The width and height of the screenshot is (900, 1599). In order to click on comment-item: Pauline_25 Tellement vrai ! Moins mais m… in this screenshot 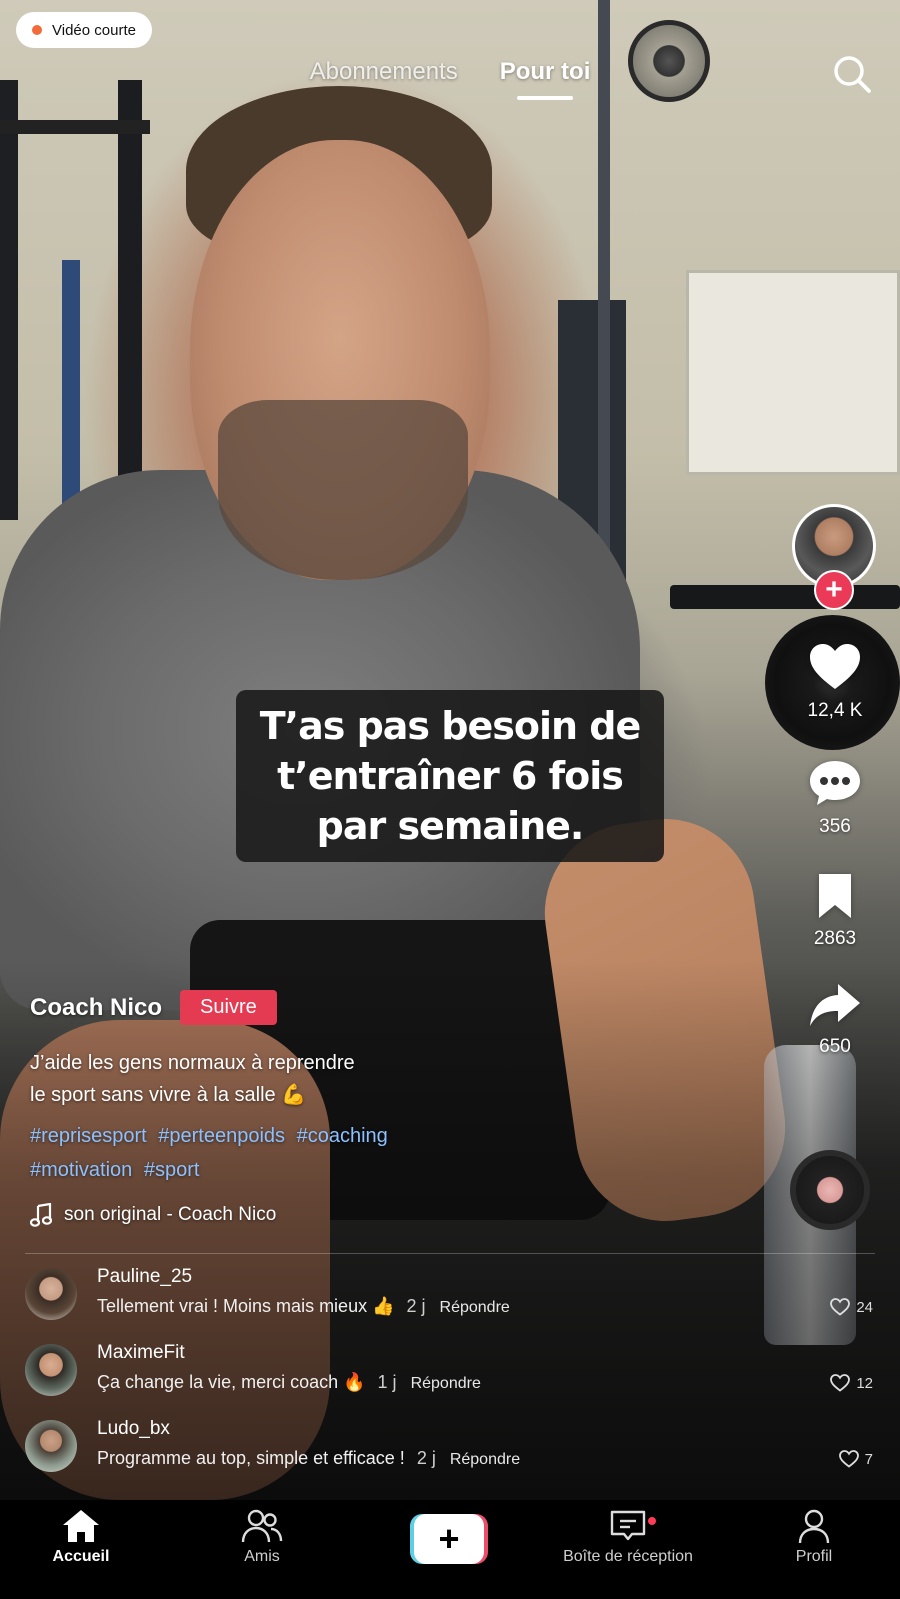, I will do `click(450, 1296)`.